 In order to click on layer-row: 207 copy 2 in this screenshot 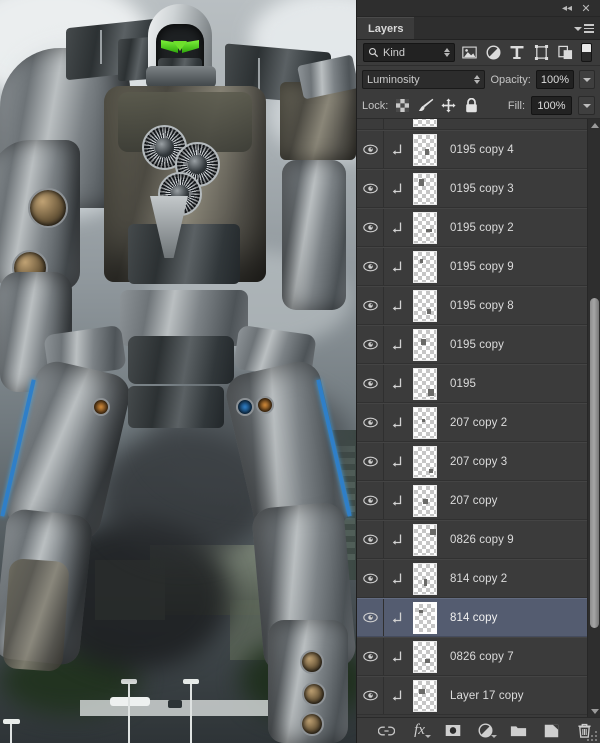, I will do `click(472, 422)`.